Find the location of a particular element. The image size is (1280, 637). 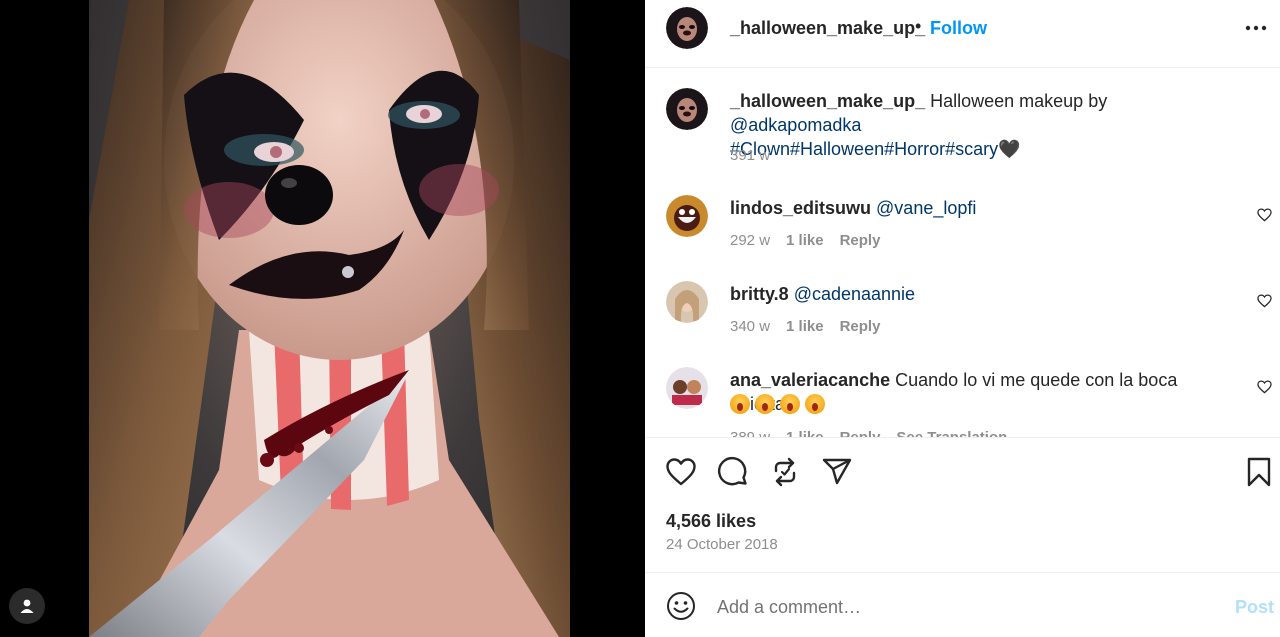

commenter-username: ana_valeriacanche is located at coordinates (810, 380).